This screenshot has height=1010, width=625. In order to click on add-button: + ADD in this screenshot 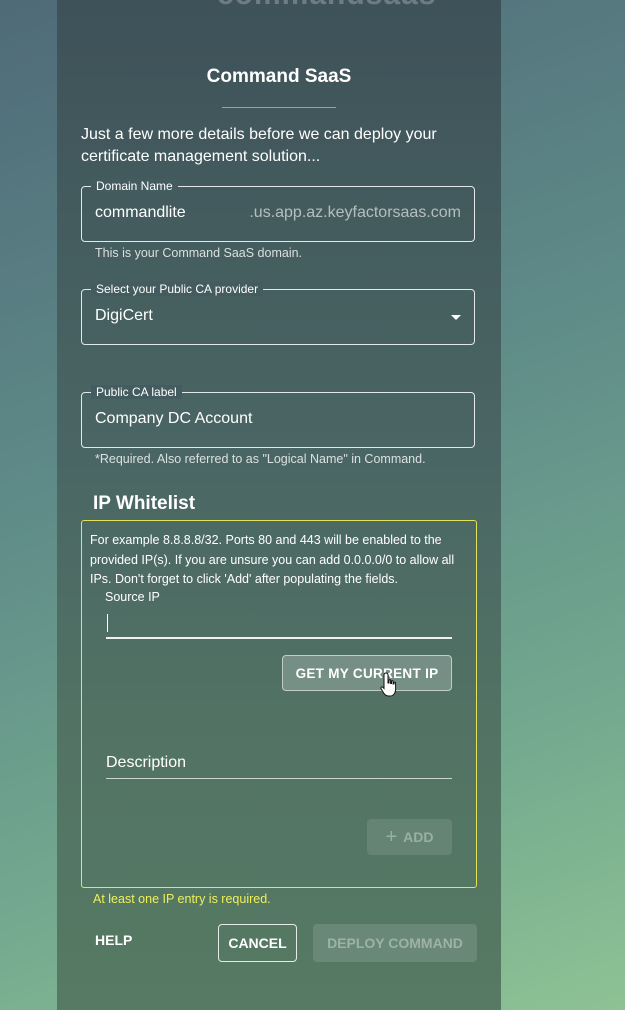, I will do `click(409, 837)`.